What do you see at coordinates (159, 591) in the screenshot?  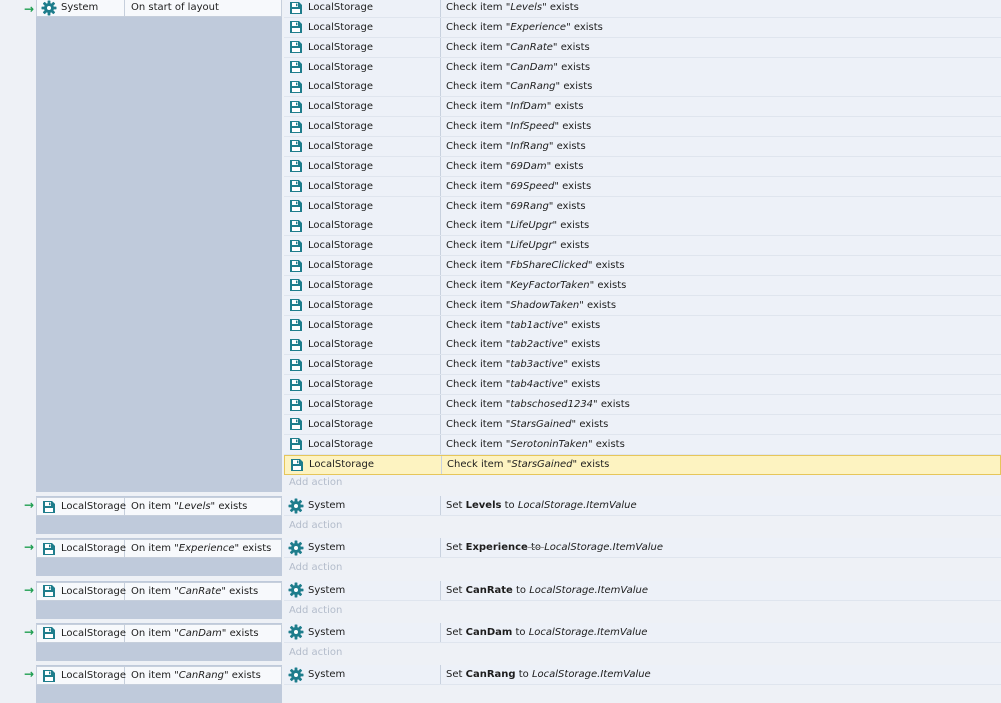 I see `event-condition-row: LocalStorage On item "CanRate" exists` at bounding box center [159, 591].